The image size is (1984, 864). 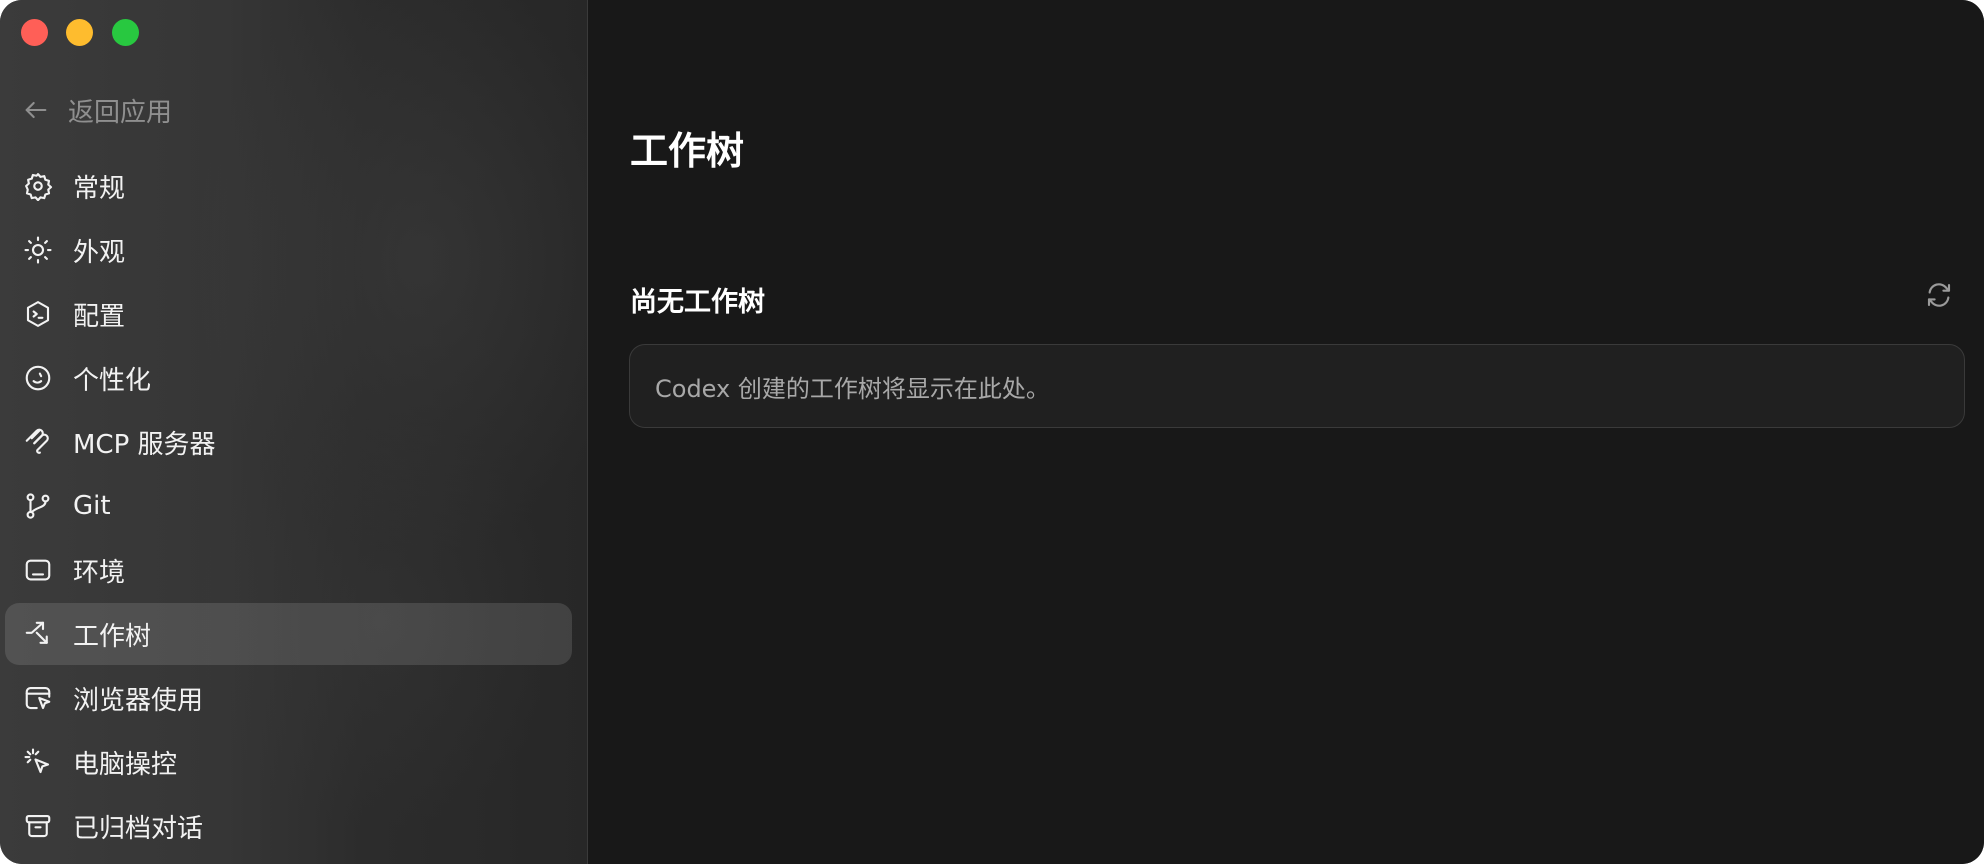 What do you see at coordinates (99, 572) in the screenshot?
I see `sidebar-item-label: 环境` at bounding box center [99, 572].